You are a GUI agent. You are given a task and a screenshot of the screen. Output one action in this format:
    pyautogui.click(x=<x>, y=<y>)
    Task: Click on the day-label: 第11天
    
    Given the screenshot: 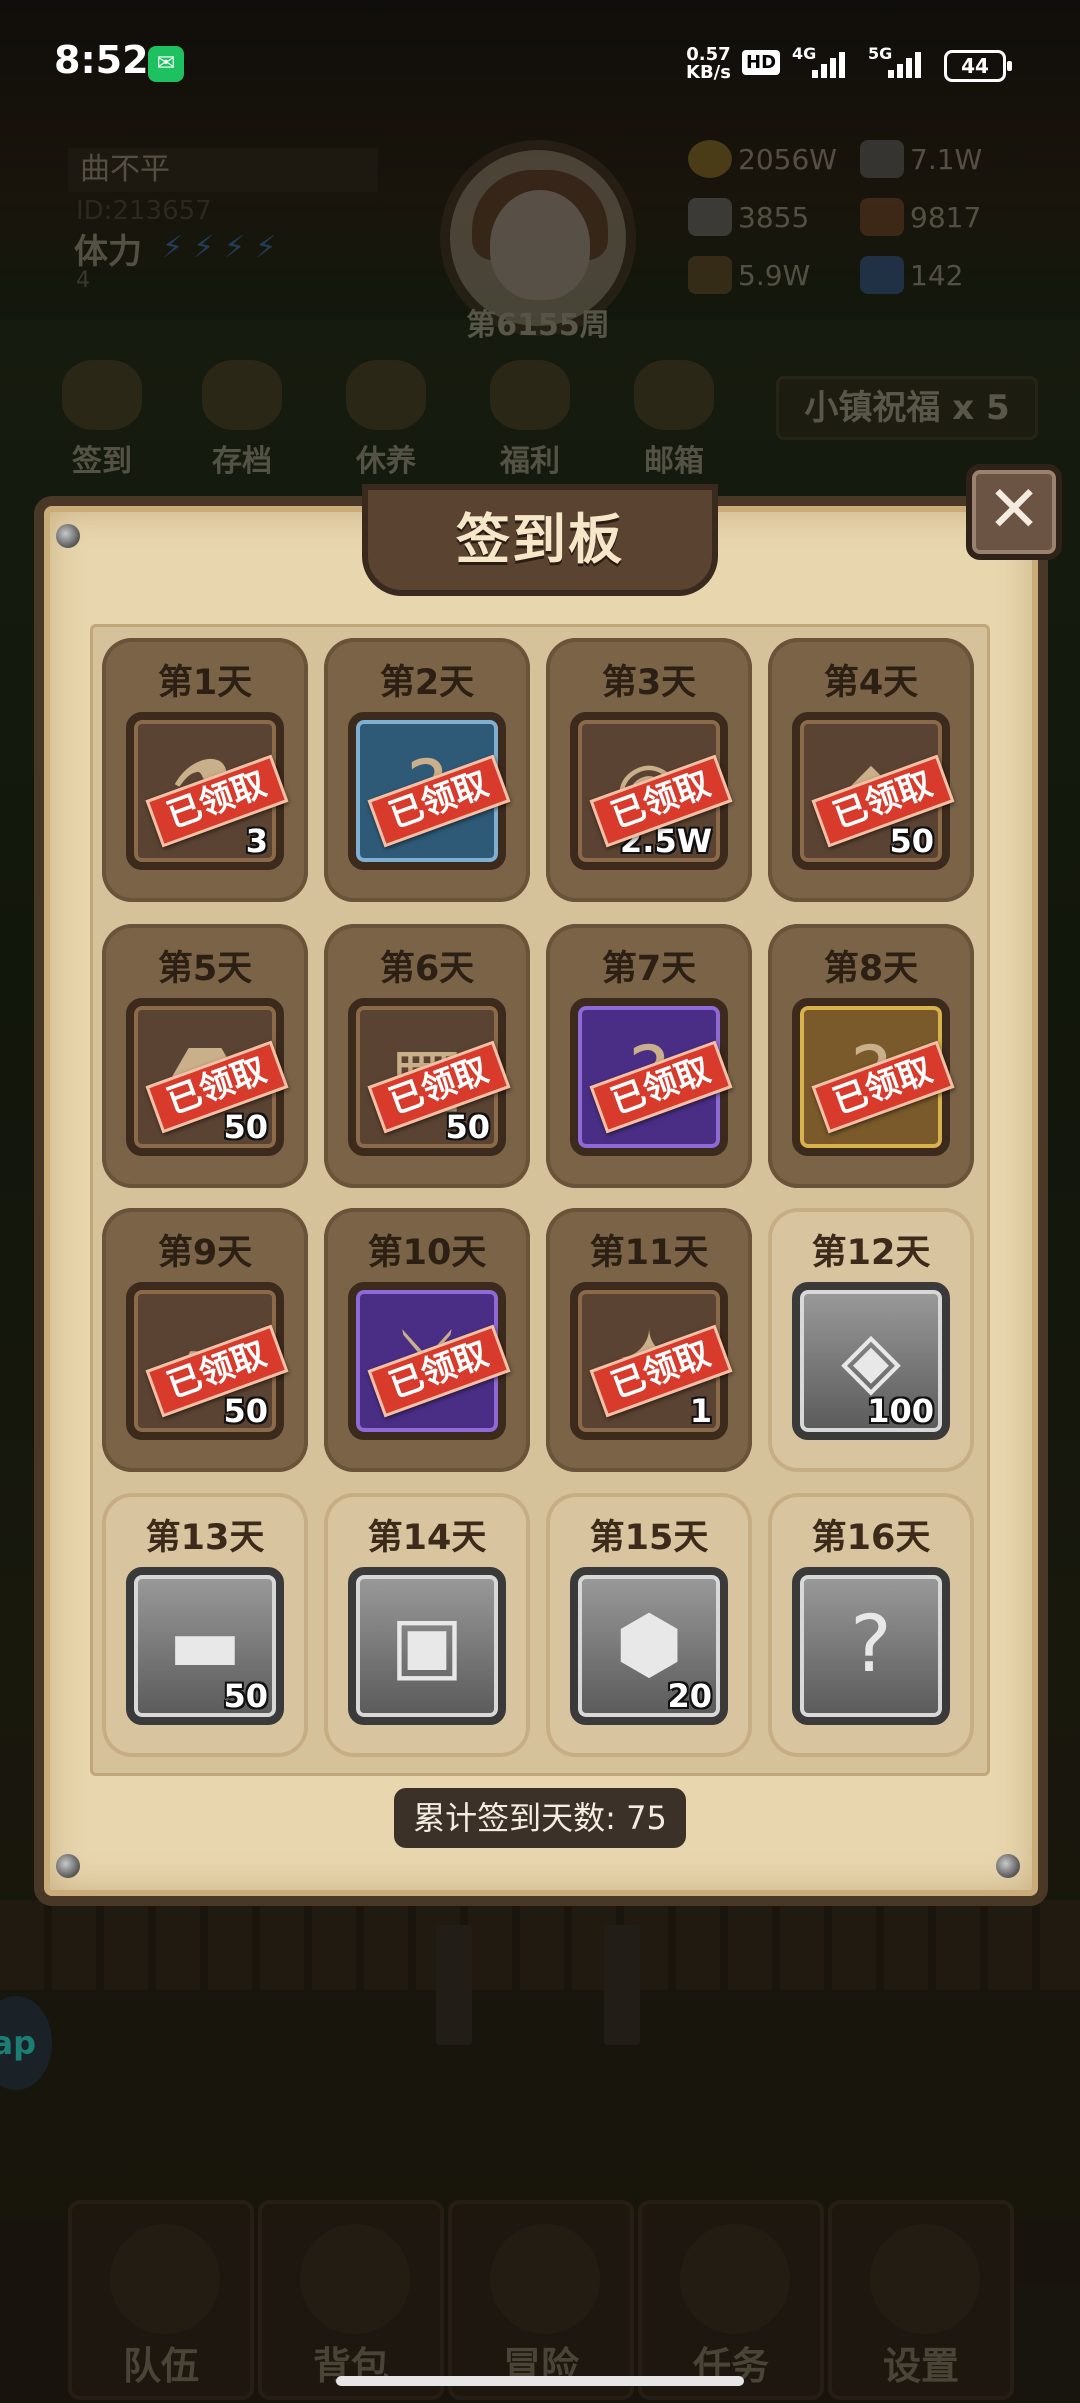 What is the action you would take?
    pyautogui.click(x=649, y=1253)
    